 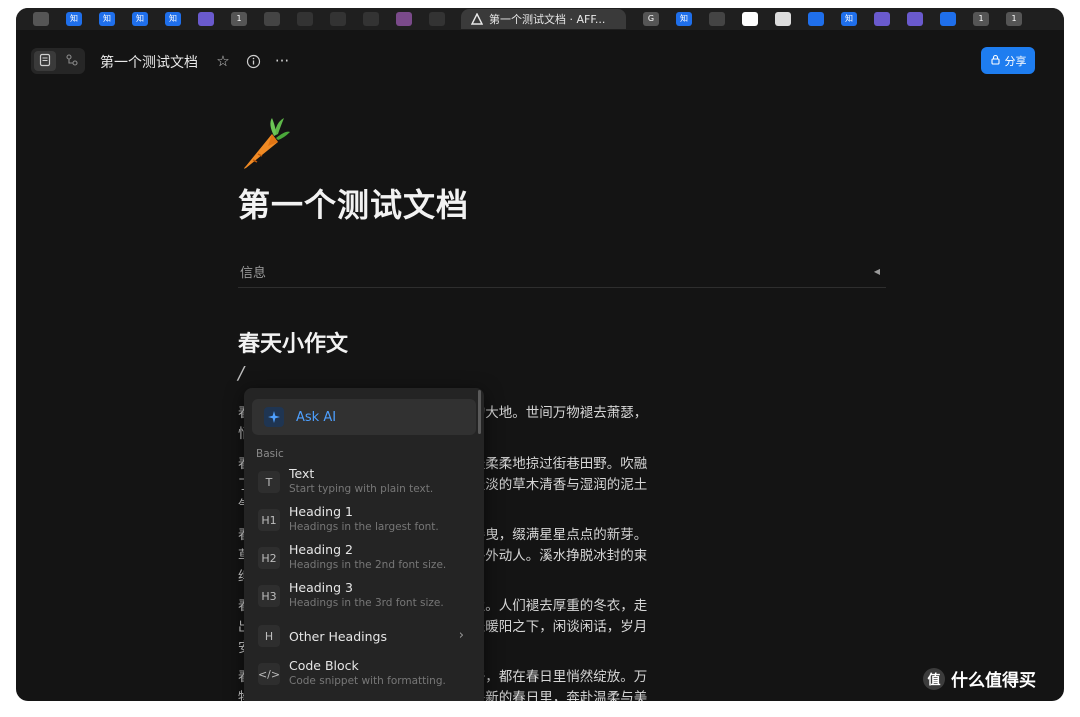 What do you see at coordinates (270, 454) in the screenshot?
I see `menu-section-basic: Basic` at bounding box center [270, 454].